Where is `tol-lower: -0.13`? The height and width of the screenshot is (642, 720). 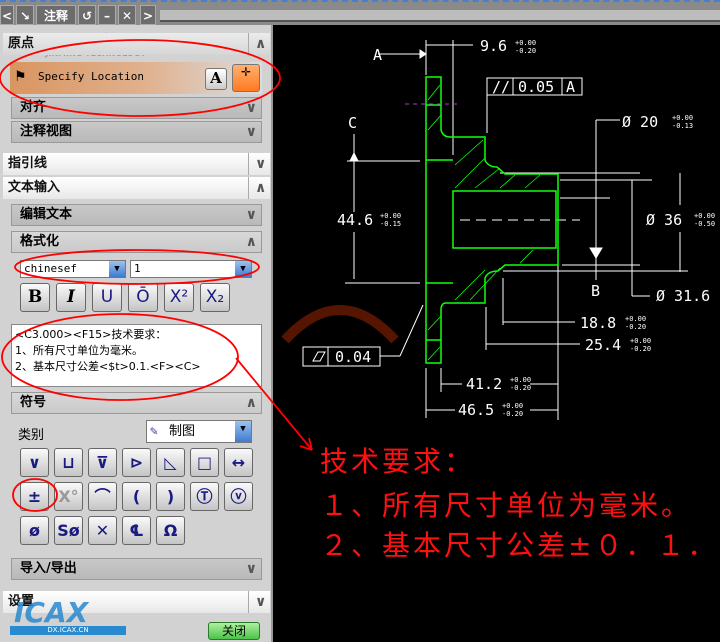 tol-lower: -0.13 is located at coordinates (682, 126).